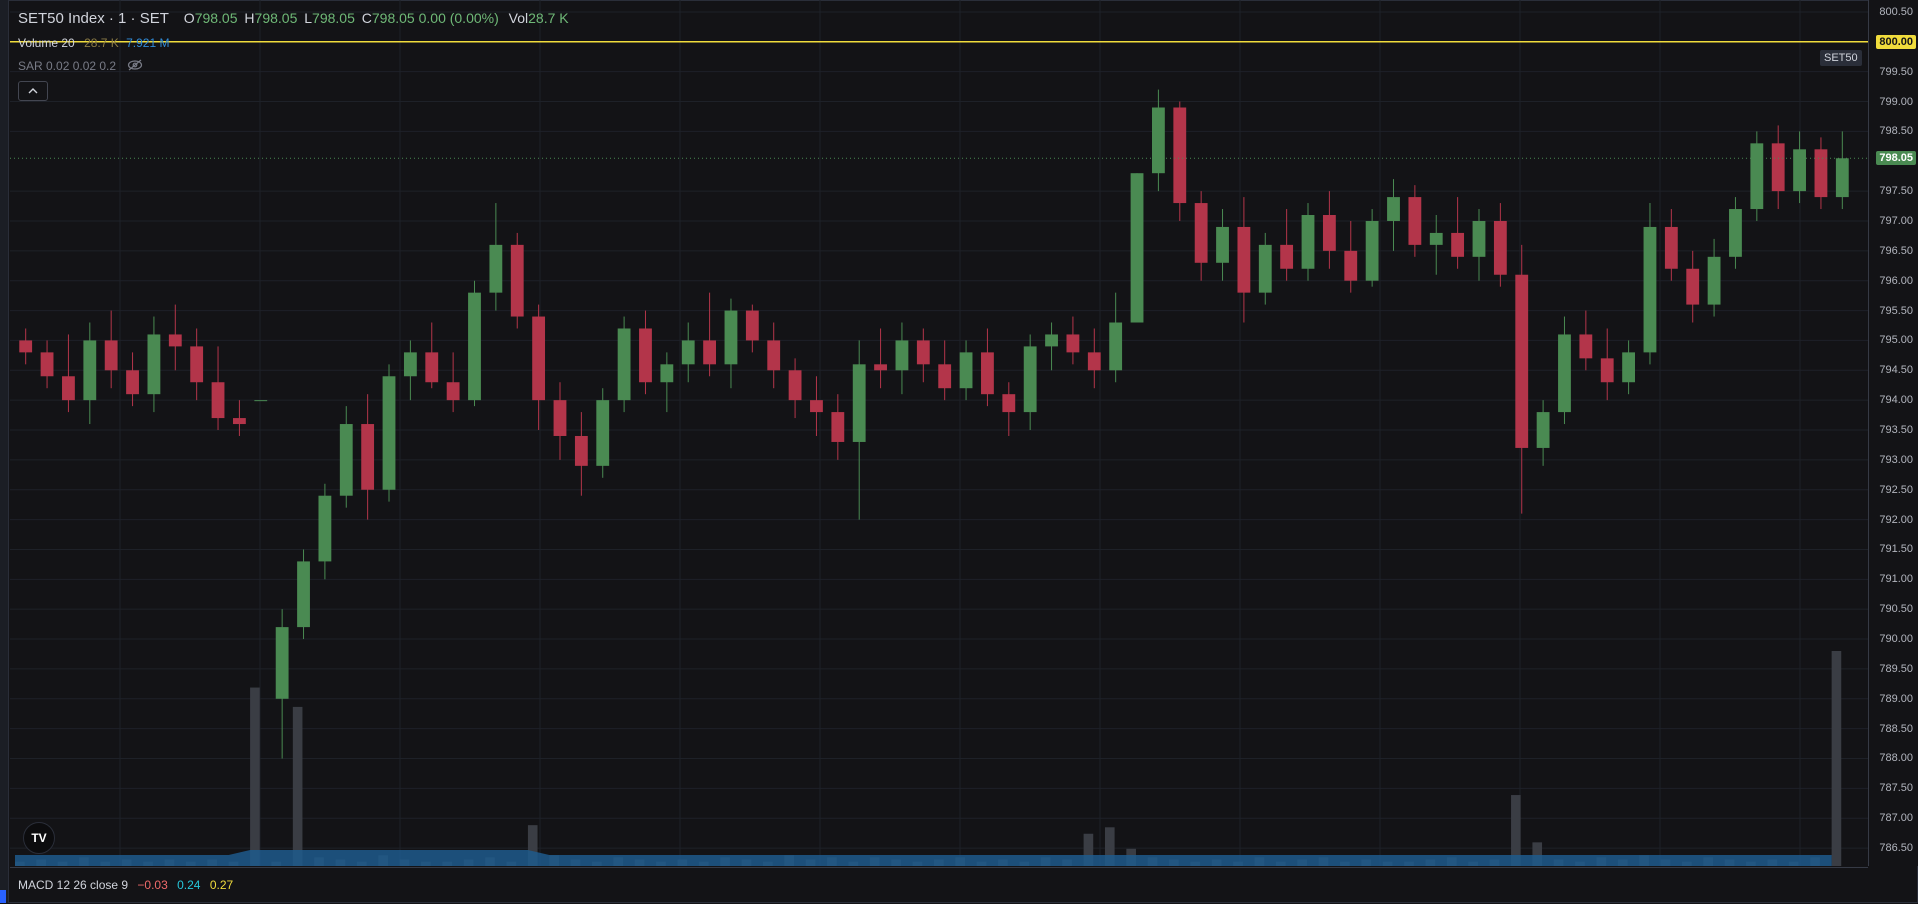  I want to click on eye-off-icon, so click(135, 66).